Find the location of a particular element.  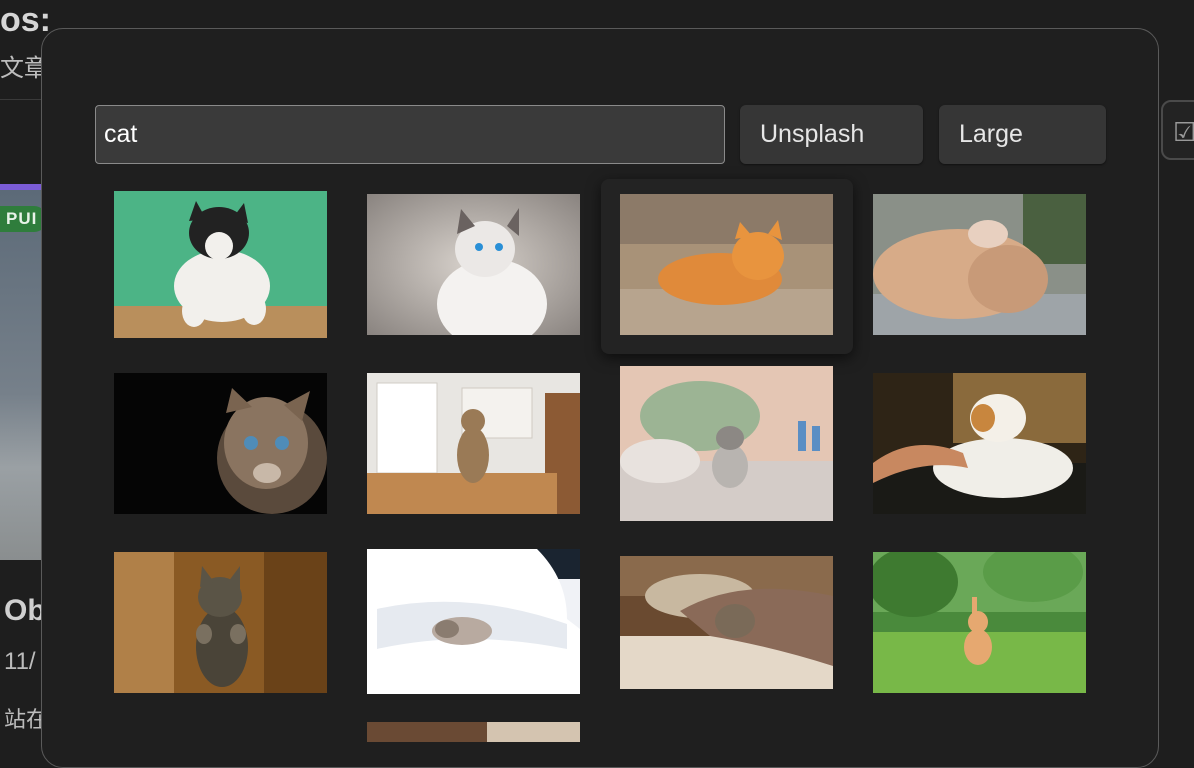

source-select: Unsplash is located at coordinates (831, 134).